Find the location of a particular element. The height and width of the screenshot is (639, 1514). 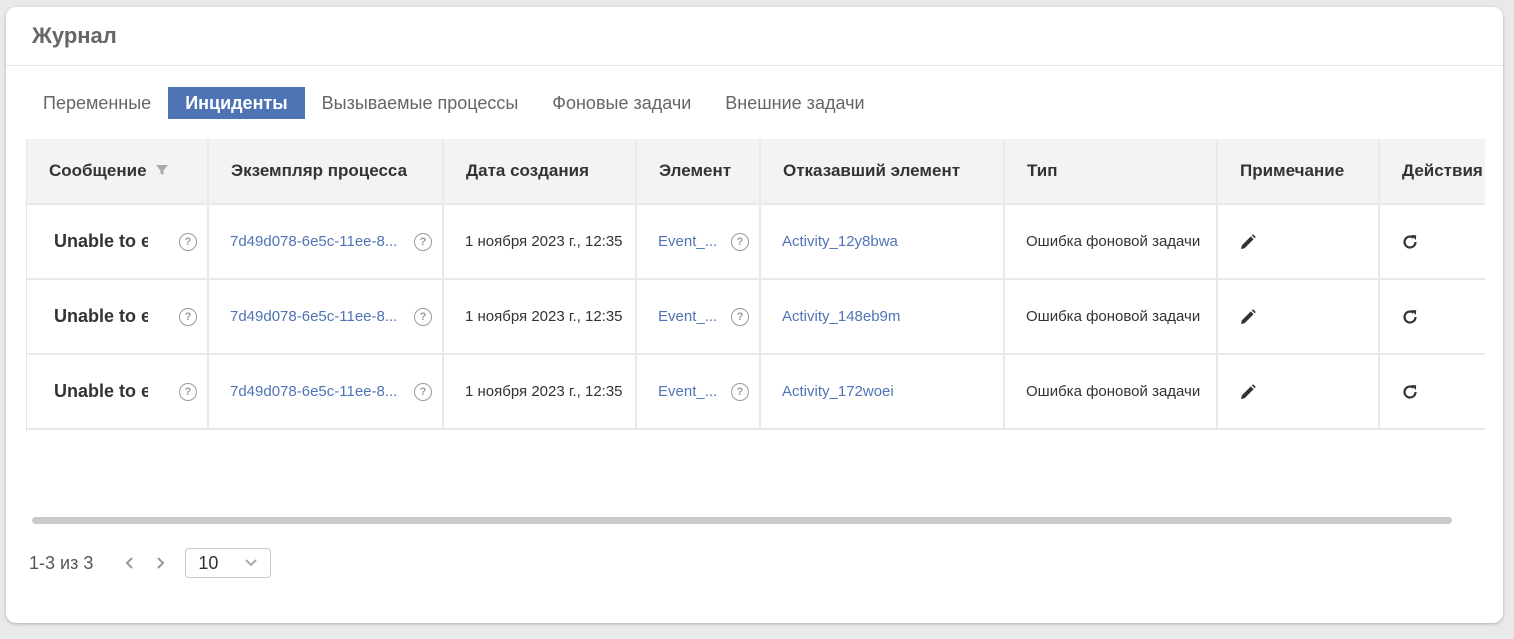

column-header-element: Элемент is located at coordinates (698, 172).